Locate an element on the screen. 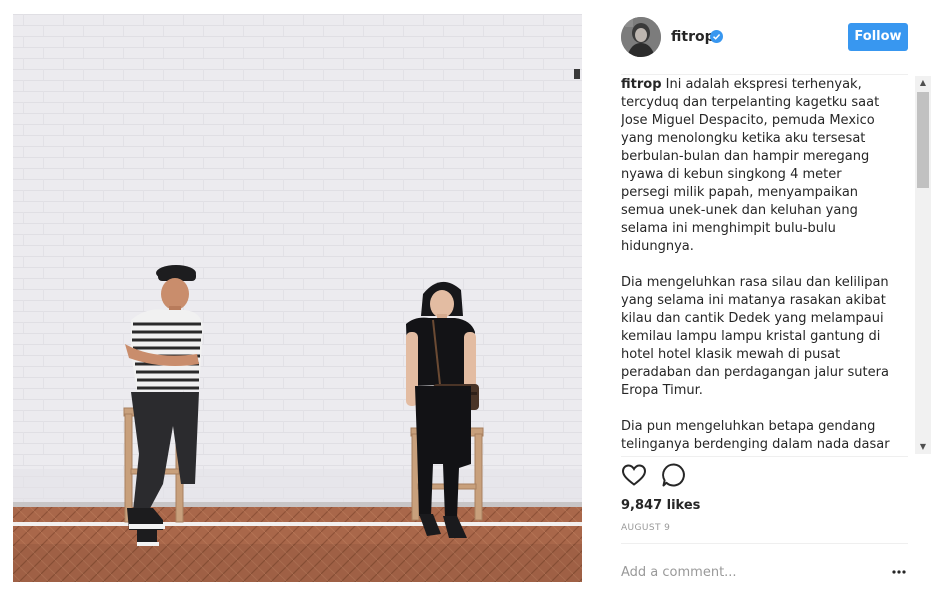 Image resolution: width=932 pixels, height=594 pixels. scroll-down-arrow-icon: ▼ is located at coordinates (923, 447).